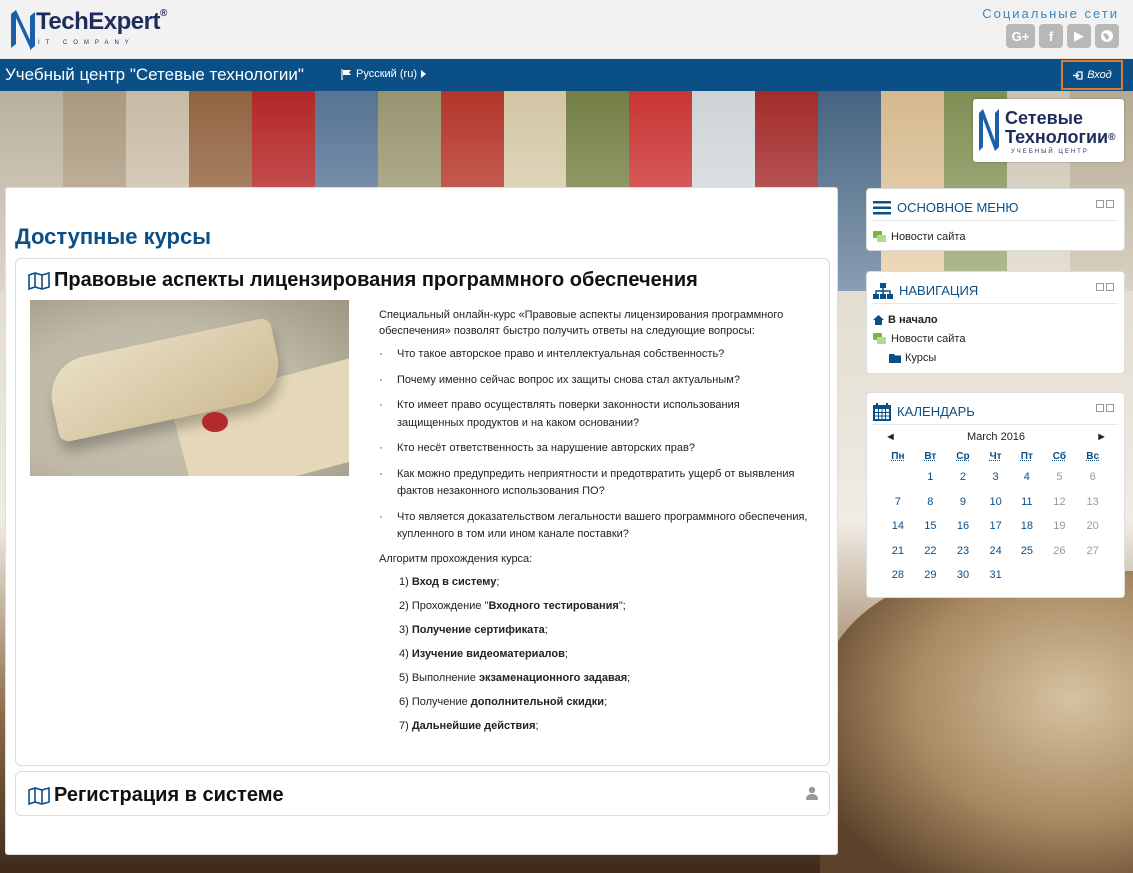  Describe the element at coordinates (101, 21) in the screenshot. I see `logo-wordmark: TechExpert®` at that location.